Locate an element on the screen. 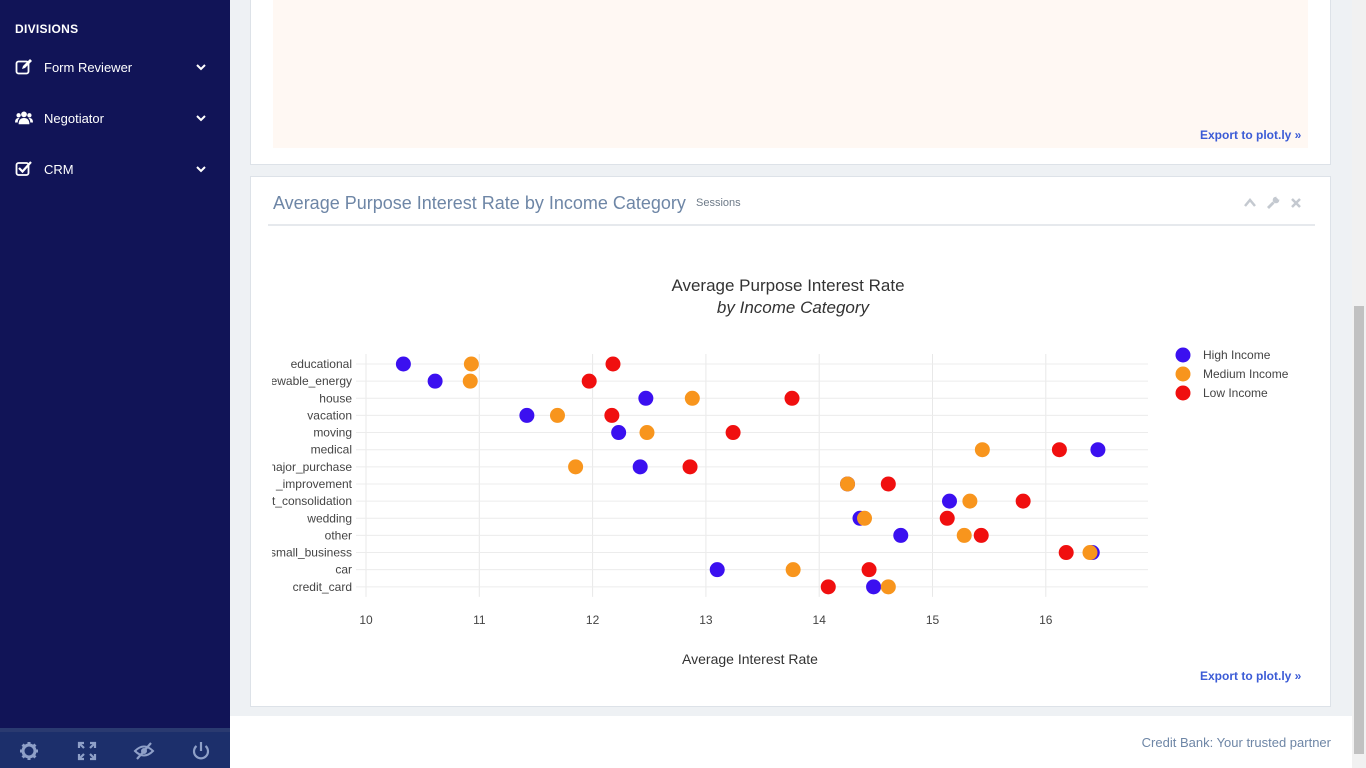  legend-label: Low Income is located at coordinates (1235, 393).